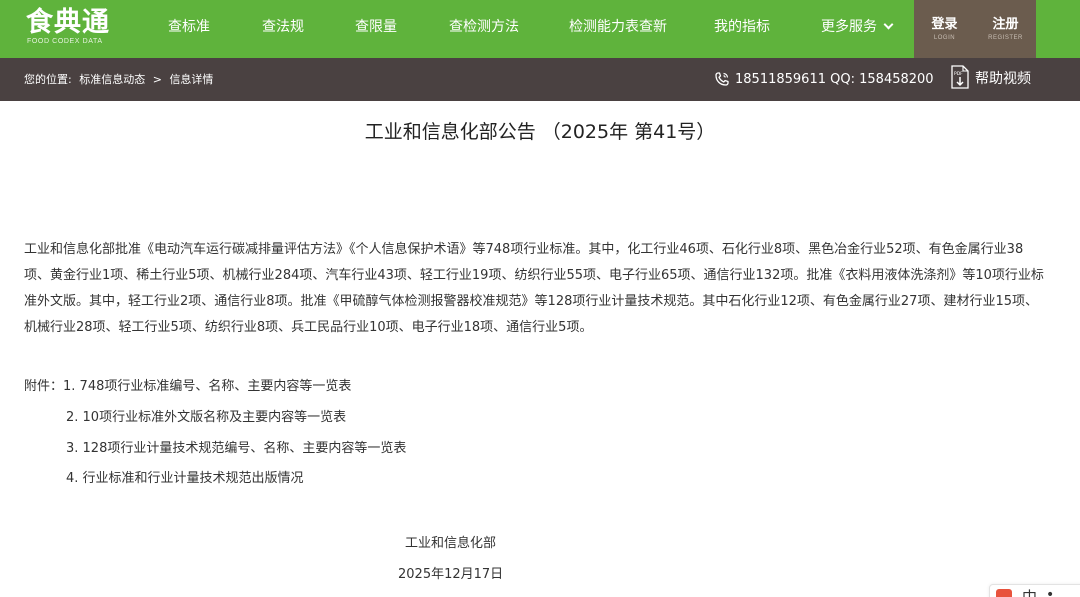 The image size is (1080, 597). I want to click on qq-label: QQ:, so click(842, 79).